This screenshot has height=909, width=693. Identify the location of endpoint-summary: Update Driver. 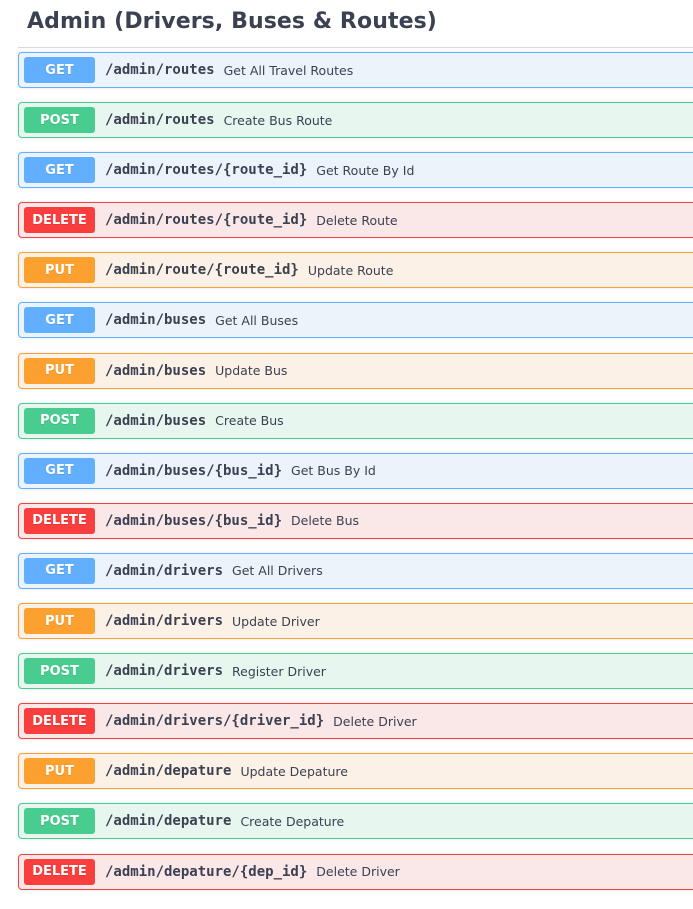
(276, 621).